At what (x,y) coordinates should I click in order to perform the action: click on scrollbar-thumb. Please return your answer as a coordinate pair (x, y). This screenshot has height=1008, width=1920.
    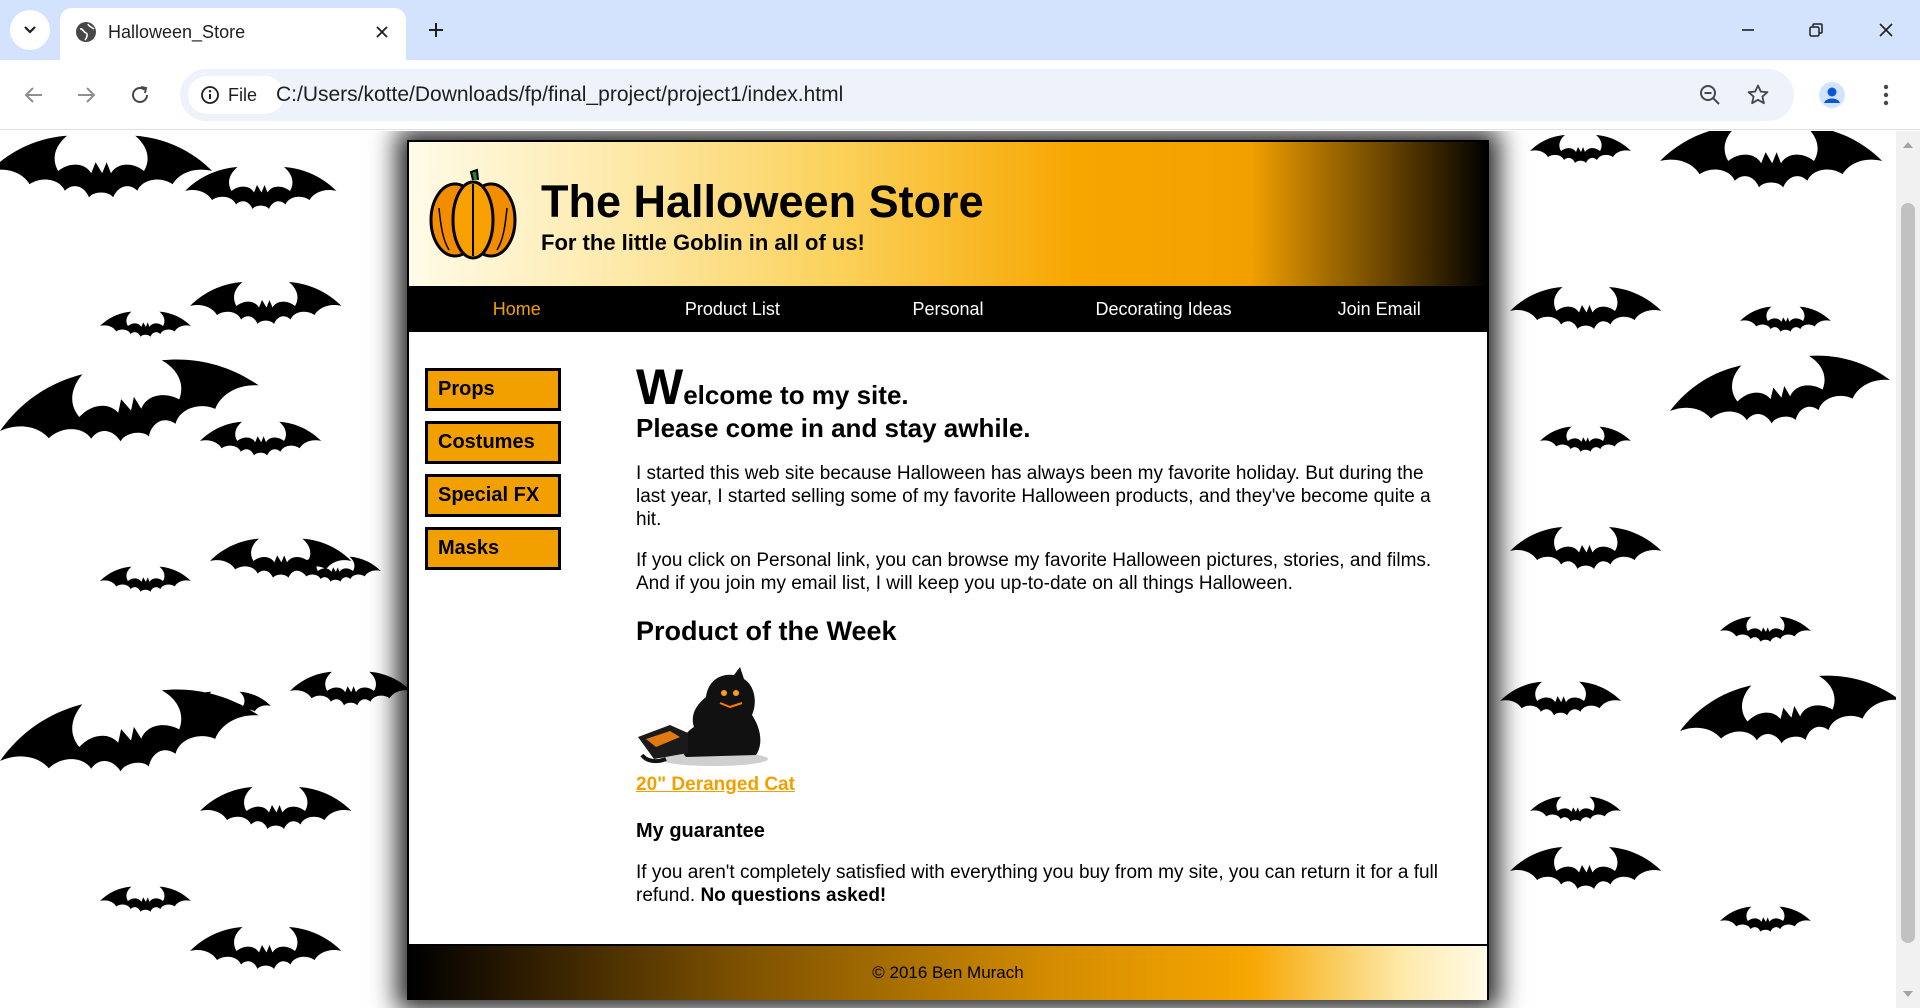
    Looking at the image, I should click on (1908, 573).